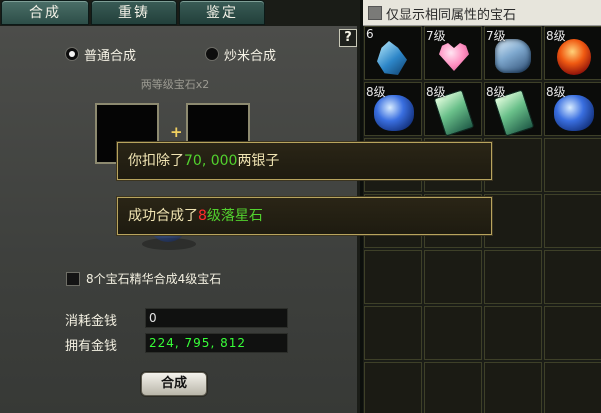 The height and width of the screenshot is (413, 601). Describe the element at coordinates (304, 216) in the screenshot. I see `success-notice: 成功合成了8级落星石` at that location.